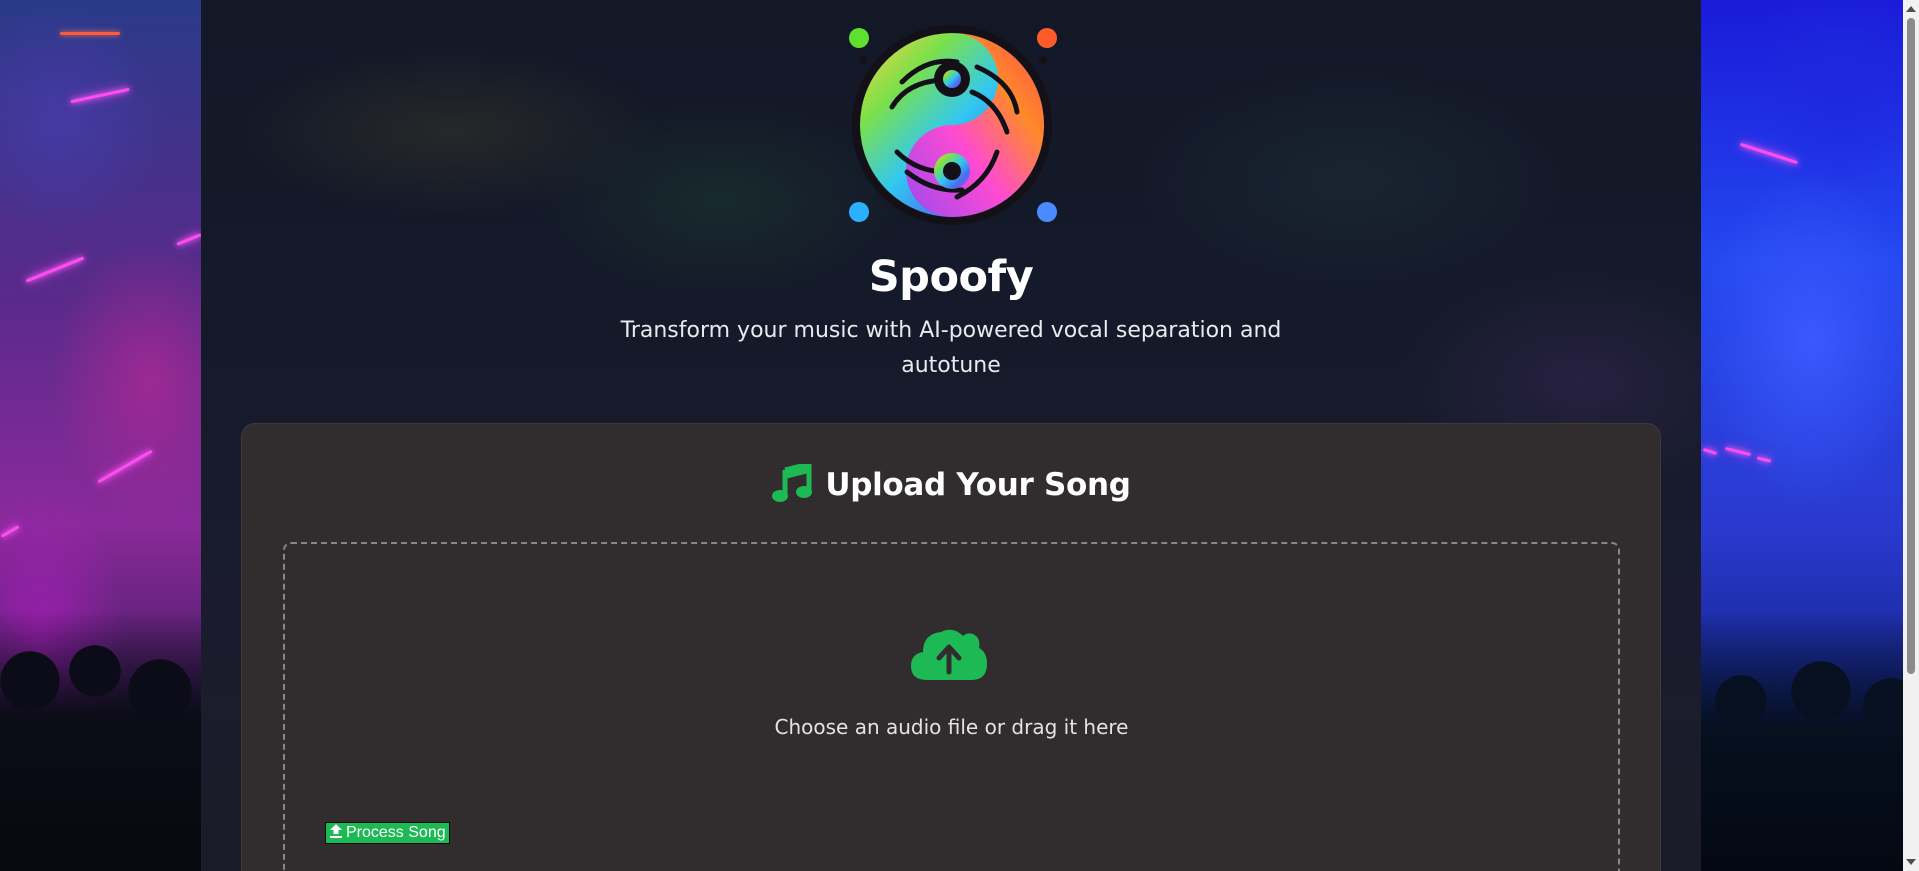  What do you see at coordinates (1911, 9) in the screenshot?
I see `scroll-up-icon` at bounding box center [1911, 9].